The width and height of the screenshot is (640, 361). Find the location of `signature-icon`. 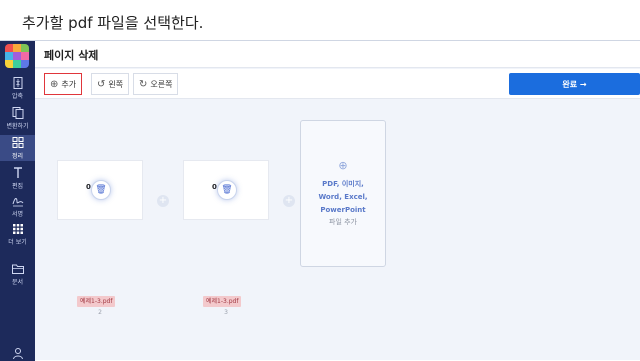

signature-icon is located at coordinates (17, 202).